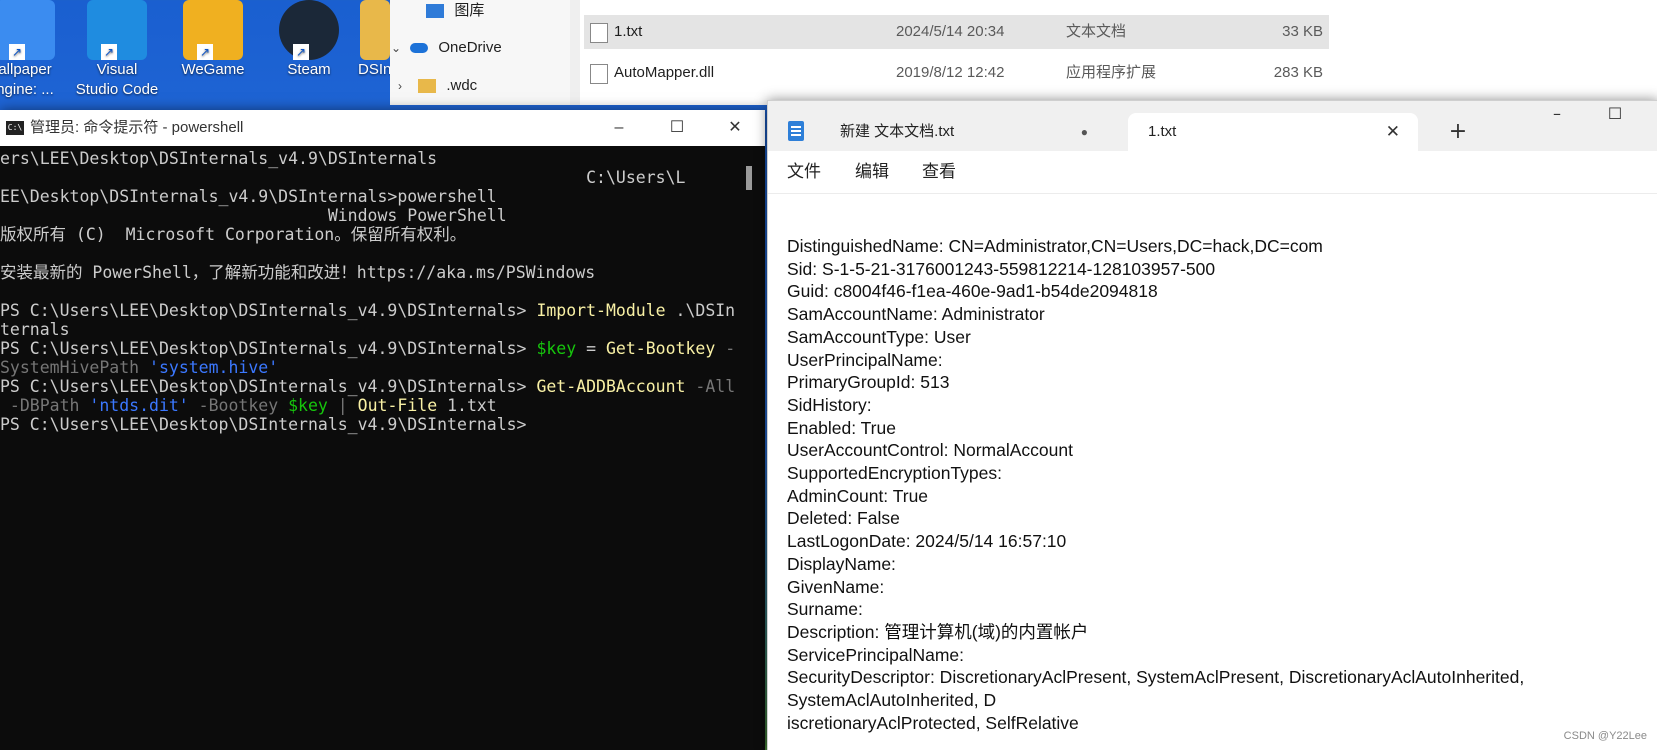 Image resolution: width=1657 pixels, height=750 pixels. What do you see at coordinates (213, 50) in the screenshot?
I see `desktop-icon-wegame: ↗ WeGame` at bounding box center [213, 50].